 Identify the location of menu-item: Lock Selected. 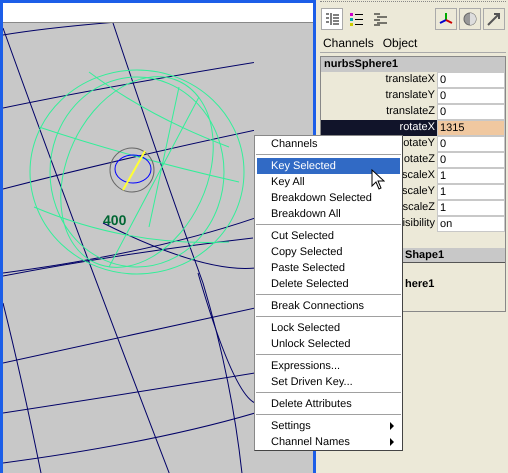
(328, 328).